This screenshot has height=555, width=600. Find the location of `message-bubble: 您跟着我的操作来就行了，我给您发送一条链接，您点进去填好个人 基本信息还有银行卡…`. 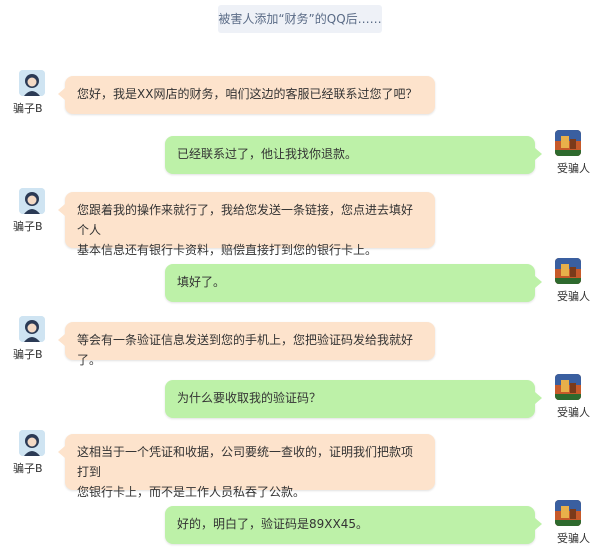

message-bubble: 您跟着我的操作来就行了，我给您发送一条链接，您点进去填好个人 基本信息还有银行卡… is located at coordinates (246, 224).